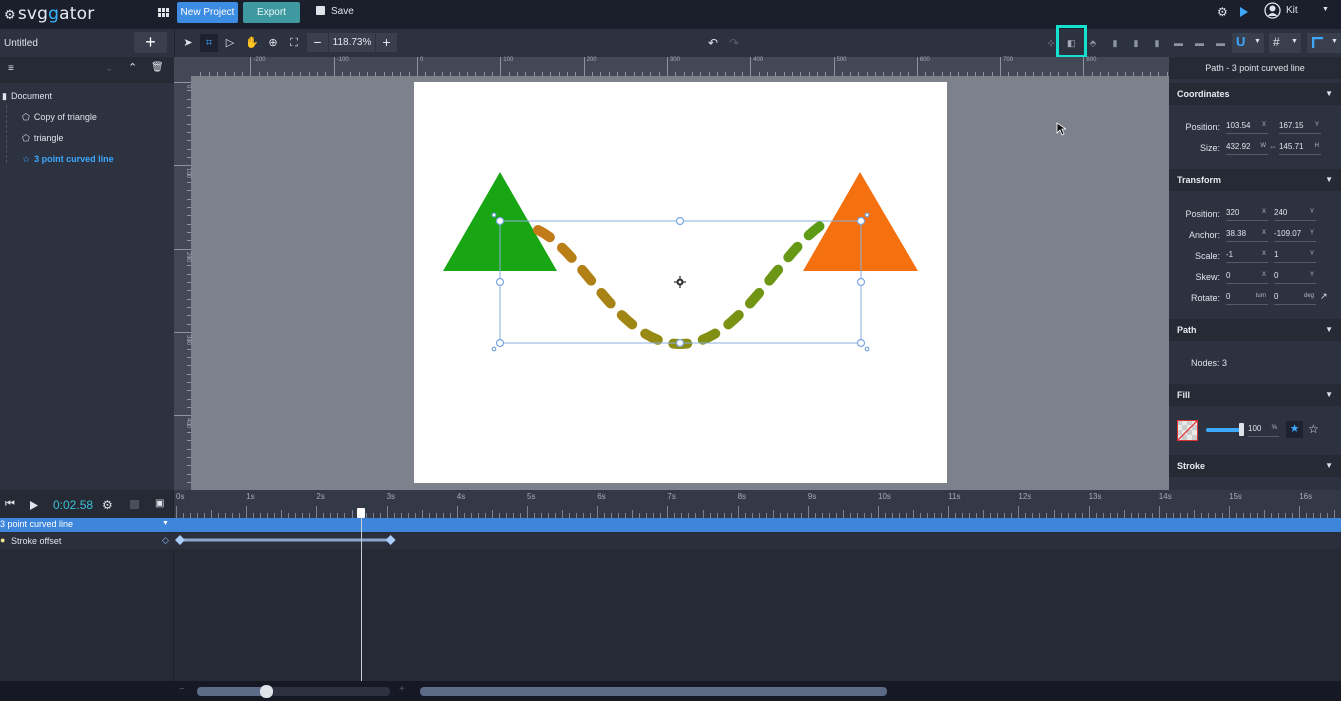 The width and height of the screenshot is (1341, 701). Describe the element at coordinates (182, 689) in the screenshot. I see `timeline-zoom-out-icon: −` at that location.